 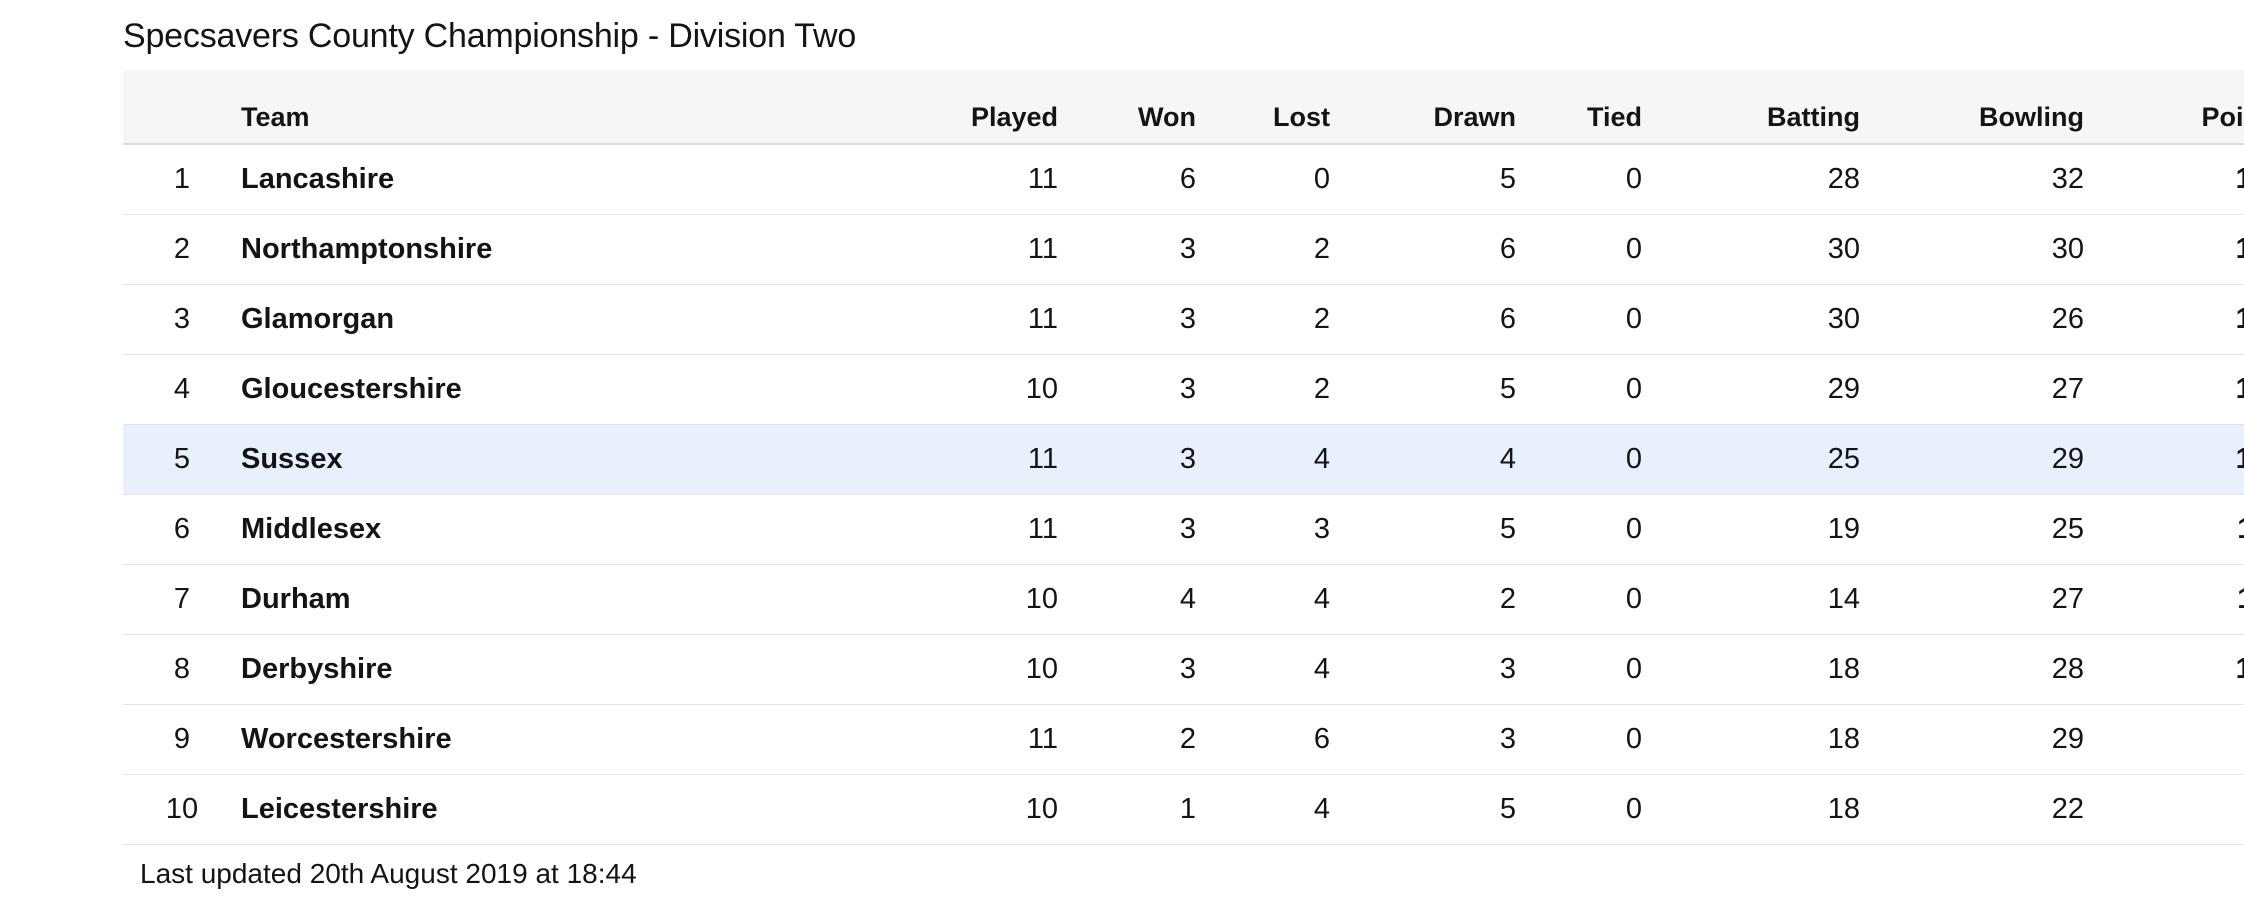 What do you see at coordinates (491, 107) in the screenshot?
I see `column-header-team: Team` at bounding box center [491, 107].